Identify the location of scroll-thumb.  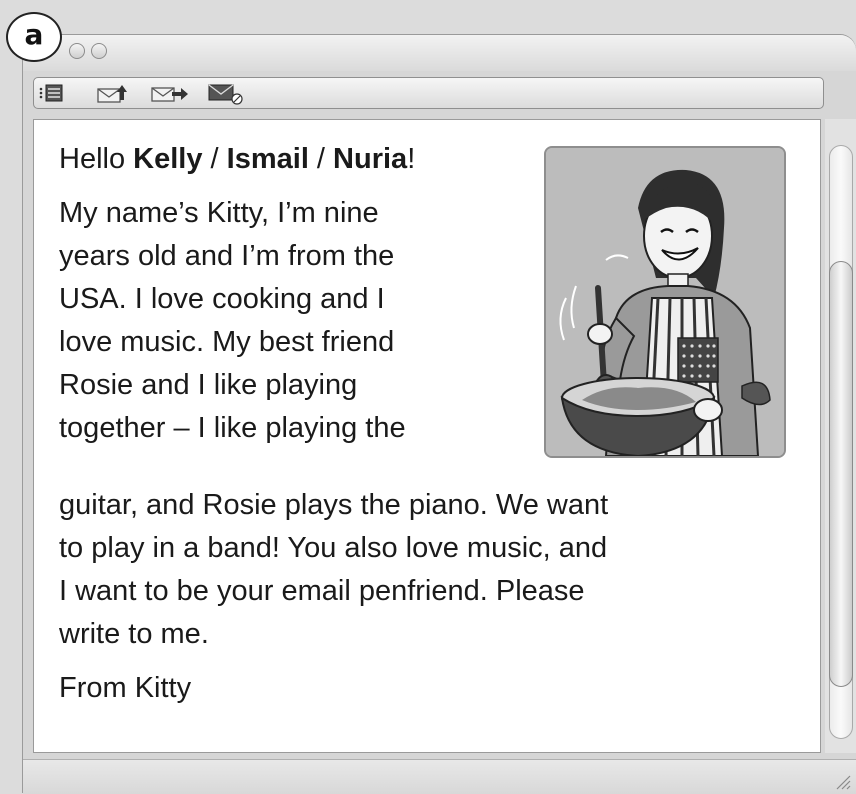
(841, 474).